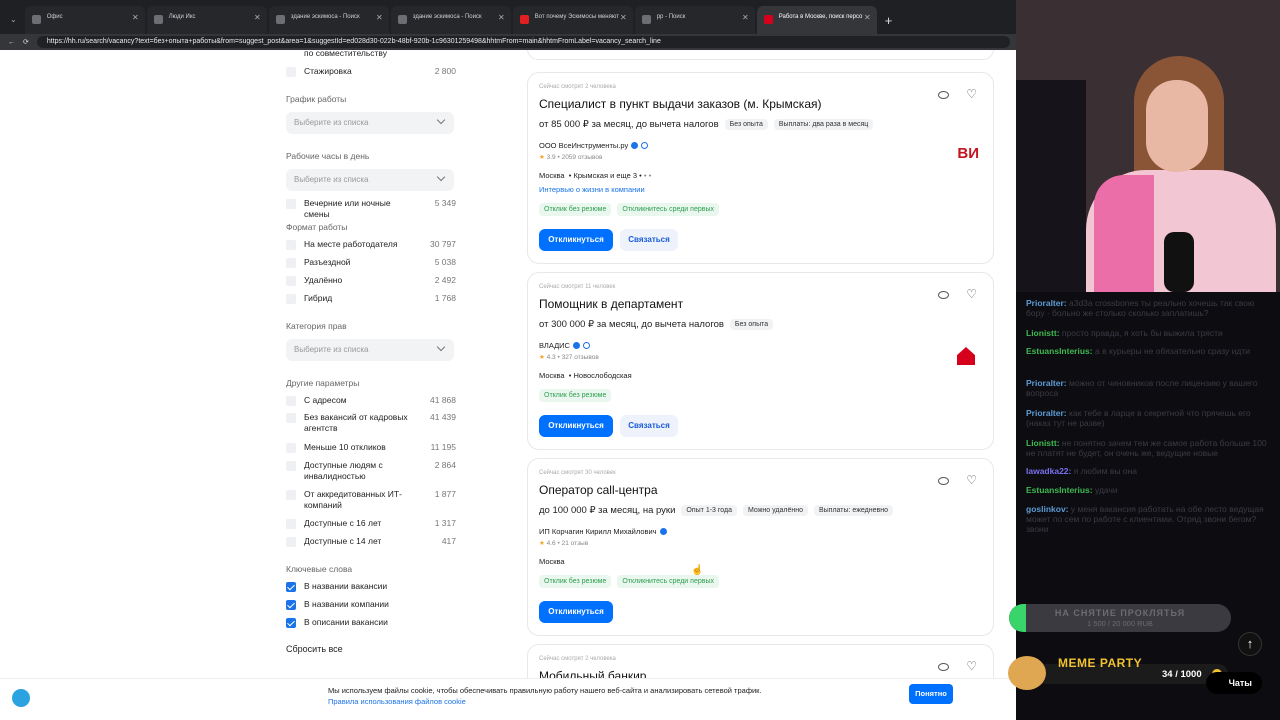 This screenshot has width=1280, height=720. I want to click on reload-icon: ⟳, so click(26, 42).